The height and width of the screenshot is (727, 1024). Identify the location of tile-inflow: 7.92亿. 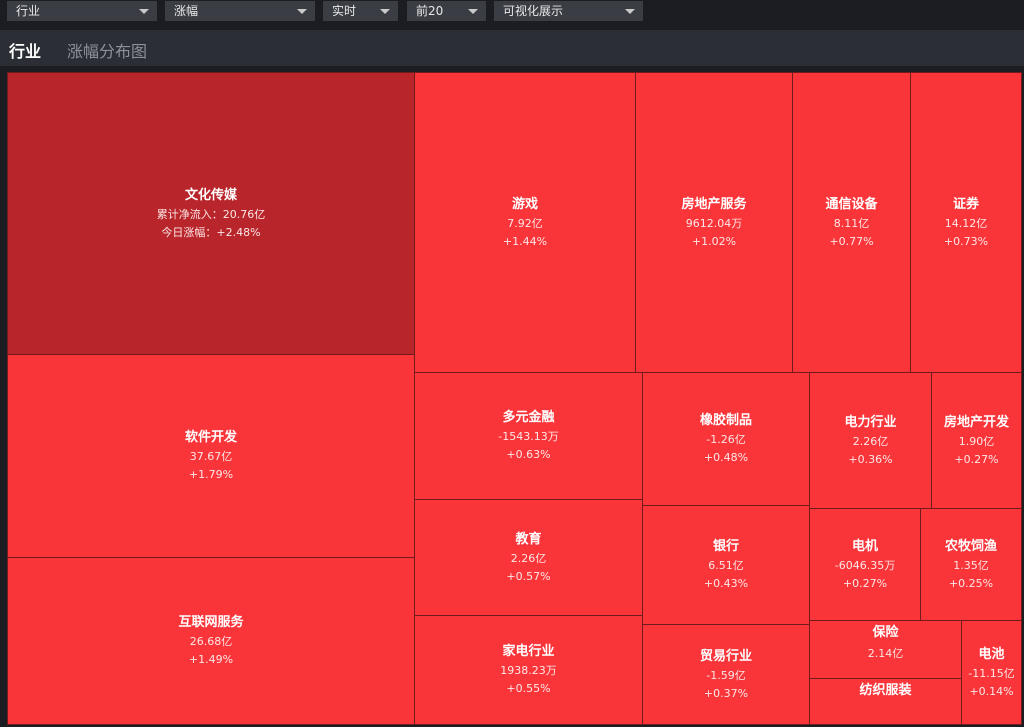
(525, 223).